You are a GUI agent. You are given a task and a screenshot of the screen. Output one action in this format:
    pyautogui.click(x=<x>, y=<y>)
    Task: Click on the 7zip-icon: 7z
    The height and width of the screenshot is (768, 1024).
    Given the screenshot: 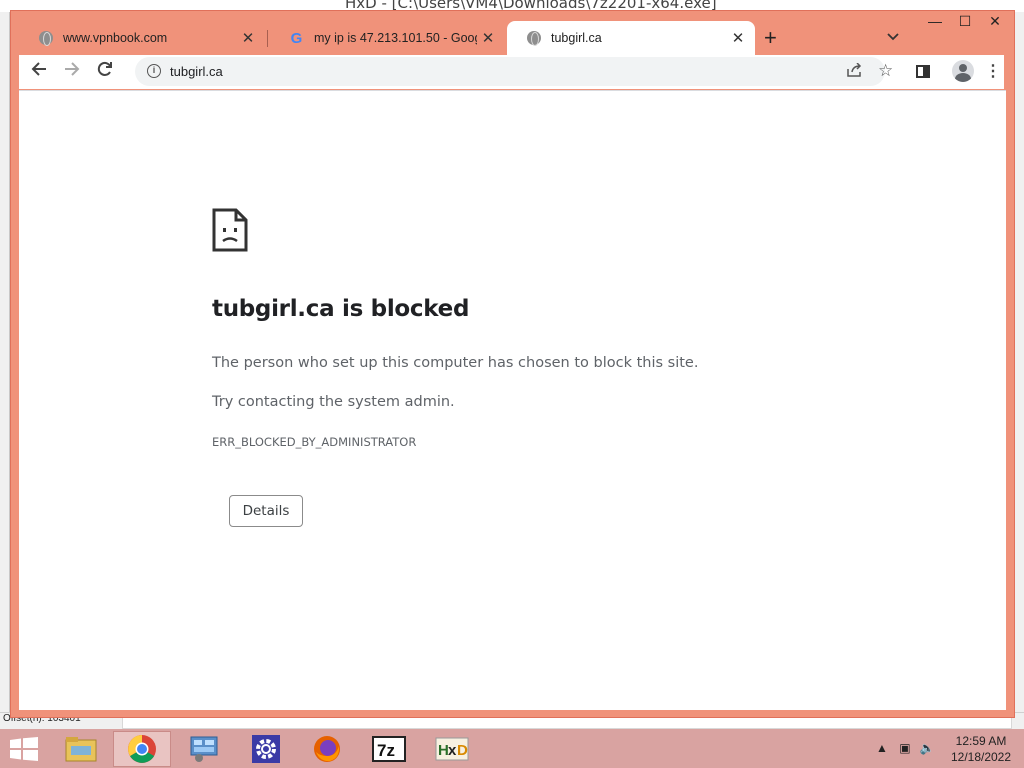 What is the action you would take?
    pyautogui.click(x=389, y=749)
    